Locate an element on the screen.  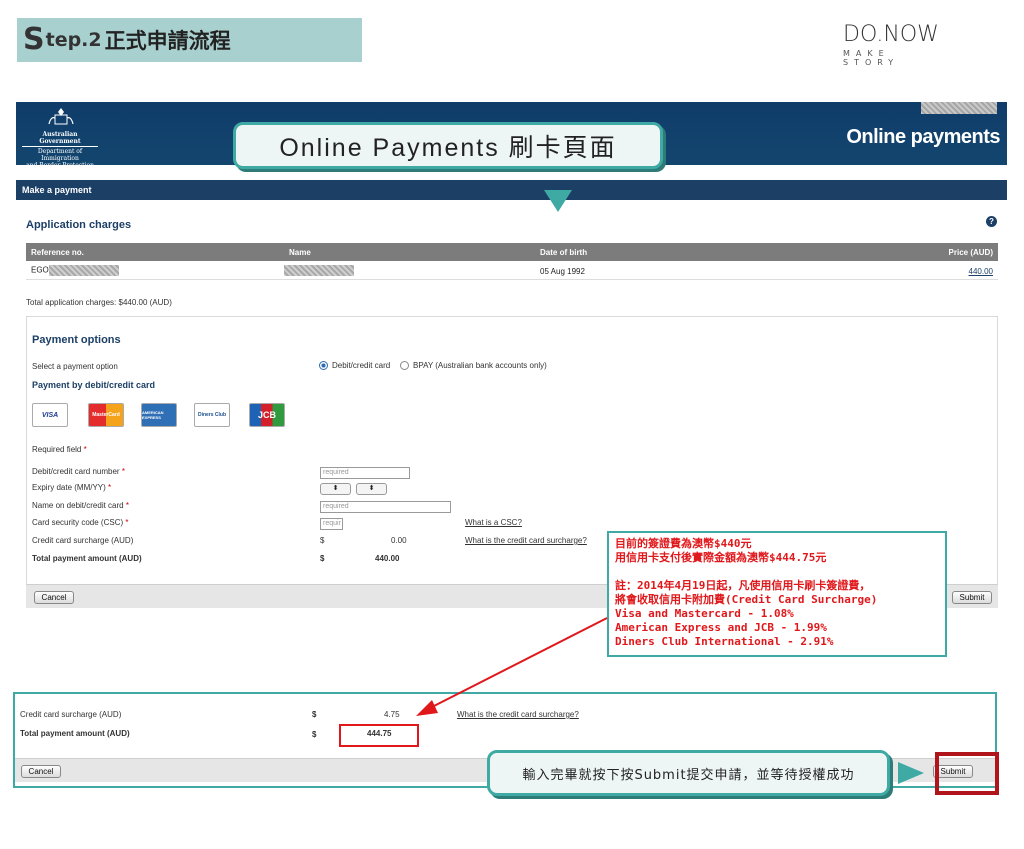
name-on-card-label: Name on debit/credit card * is located at coordinates (80, 505).